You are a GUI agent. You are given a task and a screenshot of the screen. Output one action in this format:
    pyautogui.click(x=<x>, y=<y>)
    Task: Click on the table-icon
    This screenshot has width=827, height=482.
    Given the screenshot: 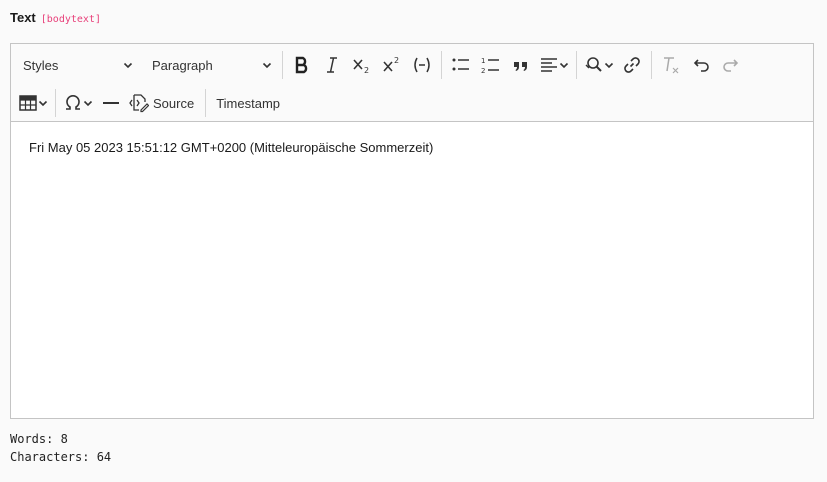 What is the action you would take?
    pyautogui.click(x=28, y=103)
    